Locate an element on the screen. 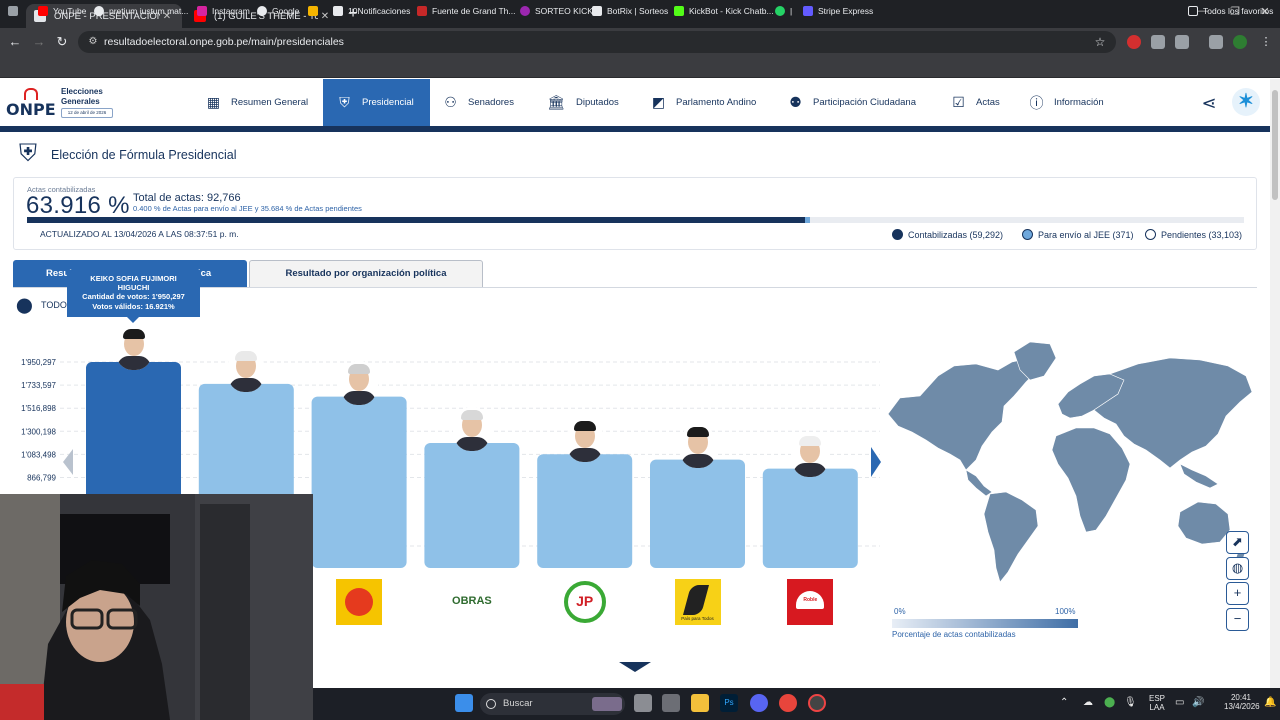  helmet-logo-icon: Roble is located at coordinates (810, 602).